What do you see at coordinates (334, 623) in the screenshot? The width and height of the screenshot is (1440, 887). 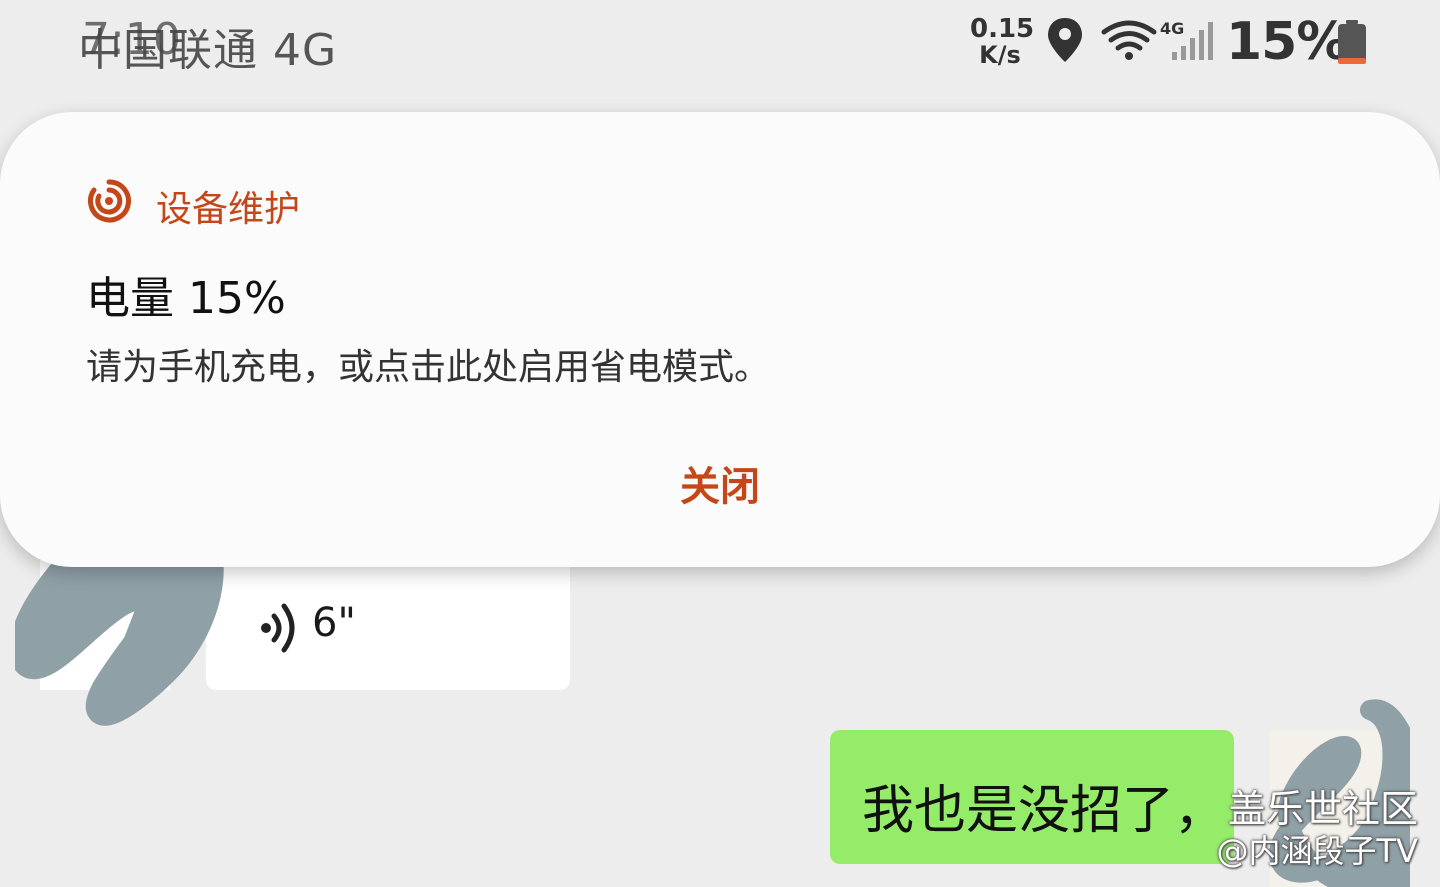 I see `voice-duration: 6"` at bounding box center [334, 623].